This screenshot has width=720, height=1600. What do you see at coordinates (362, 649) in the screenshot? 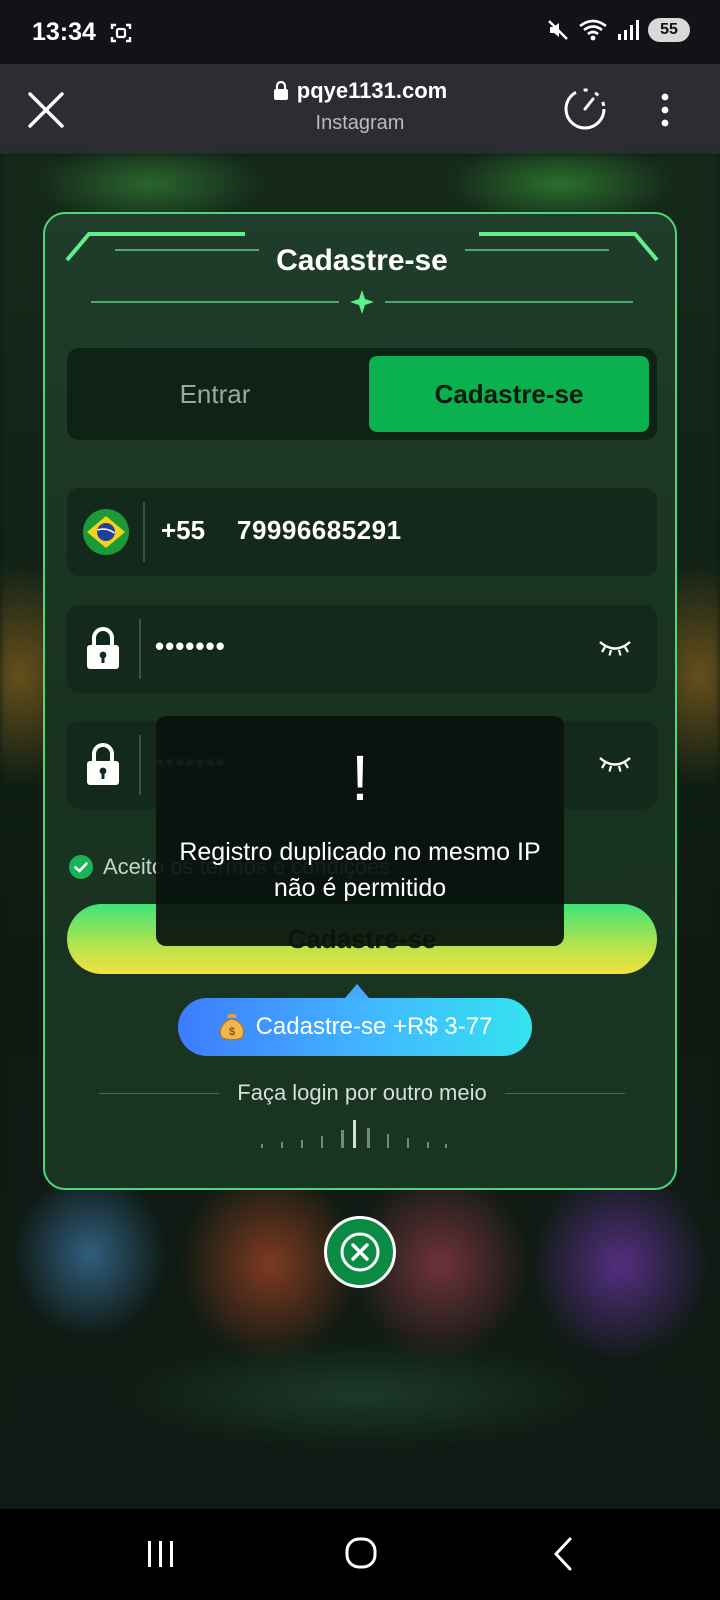
I see `password-field: •••••••` at bounding box center [362, 649].